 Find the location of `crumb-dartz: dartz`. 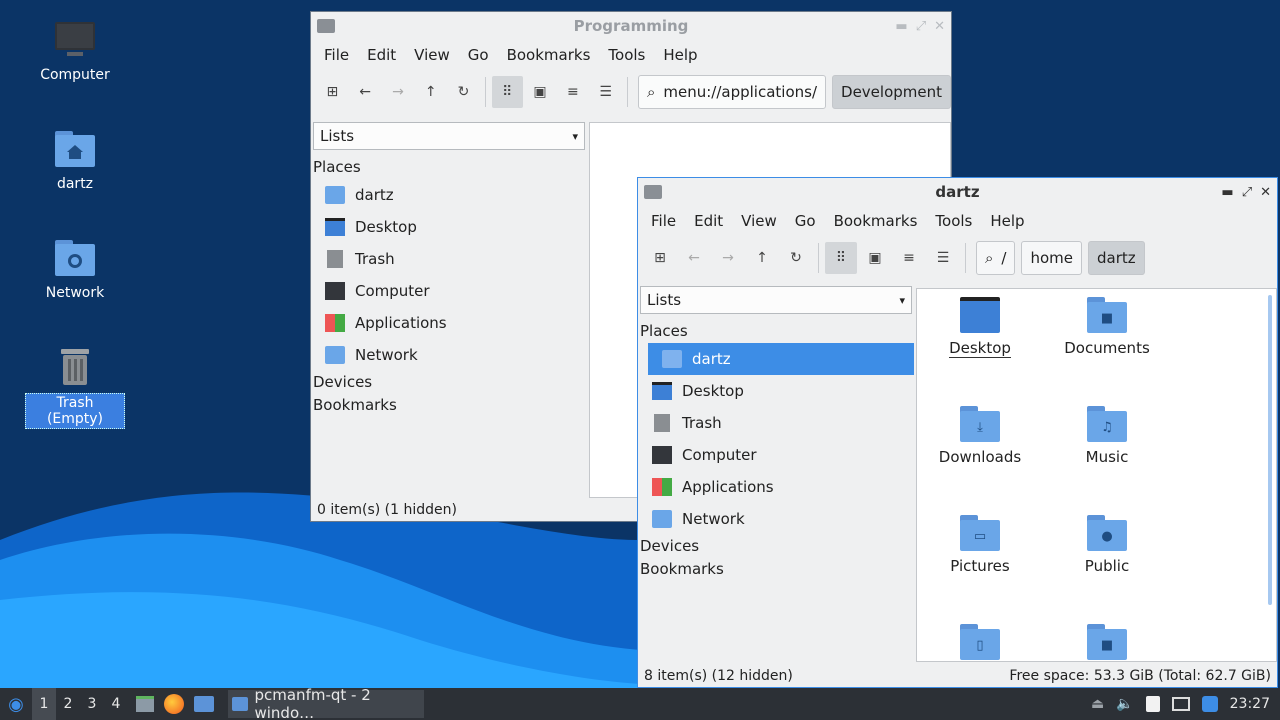

crumb-dartz: dartz is located at coordinates (1116, 258).